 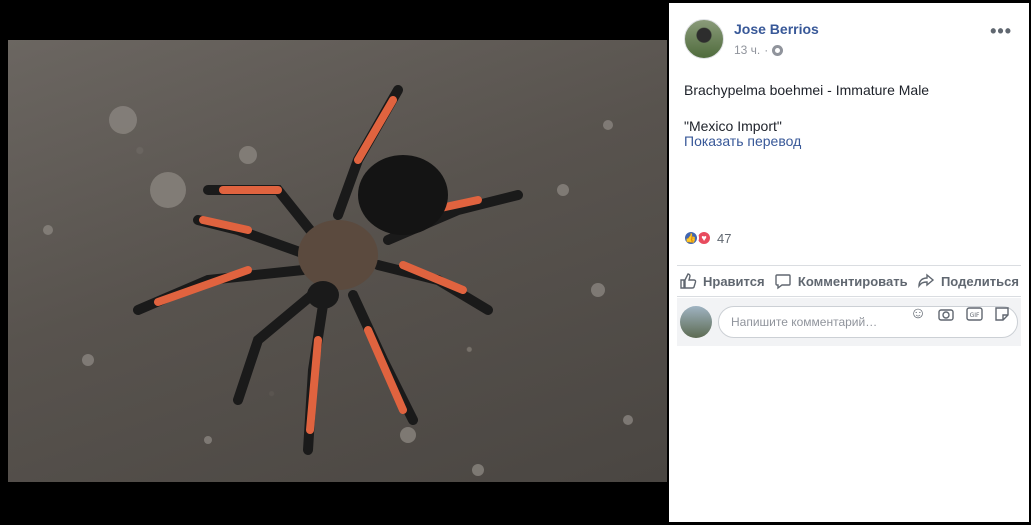 I want to click on globe-icon, so click(x=778, y=50).